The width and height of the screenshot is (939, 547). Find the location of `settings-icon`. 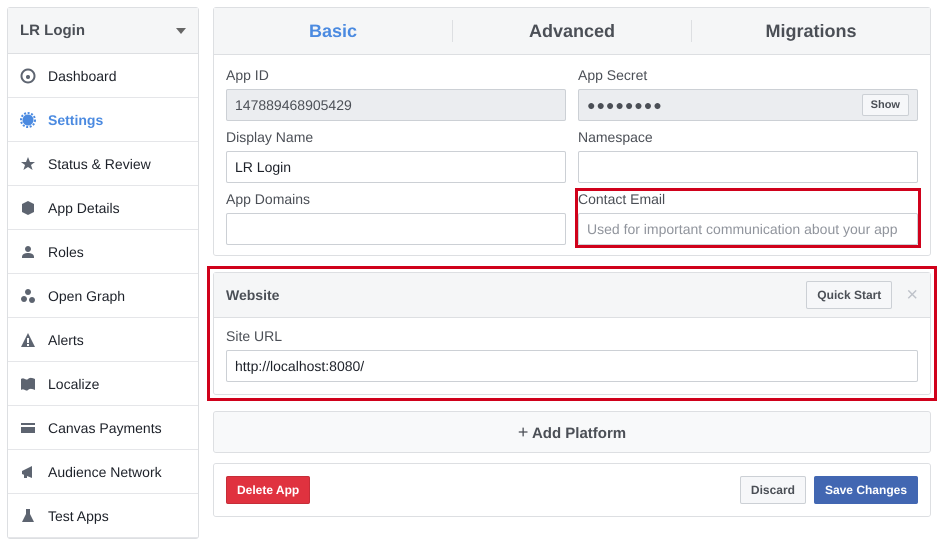

settings-icon is located at coordinates (28, 120).